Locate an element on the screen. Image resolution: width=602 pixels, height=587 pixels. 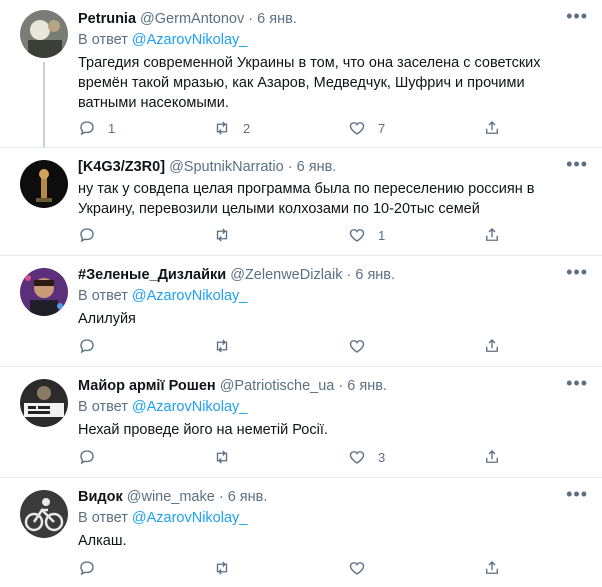
author-name: Petrunia is located at coordinates (107, 19).